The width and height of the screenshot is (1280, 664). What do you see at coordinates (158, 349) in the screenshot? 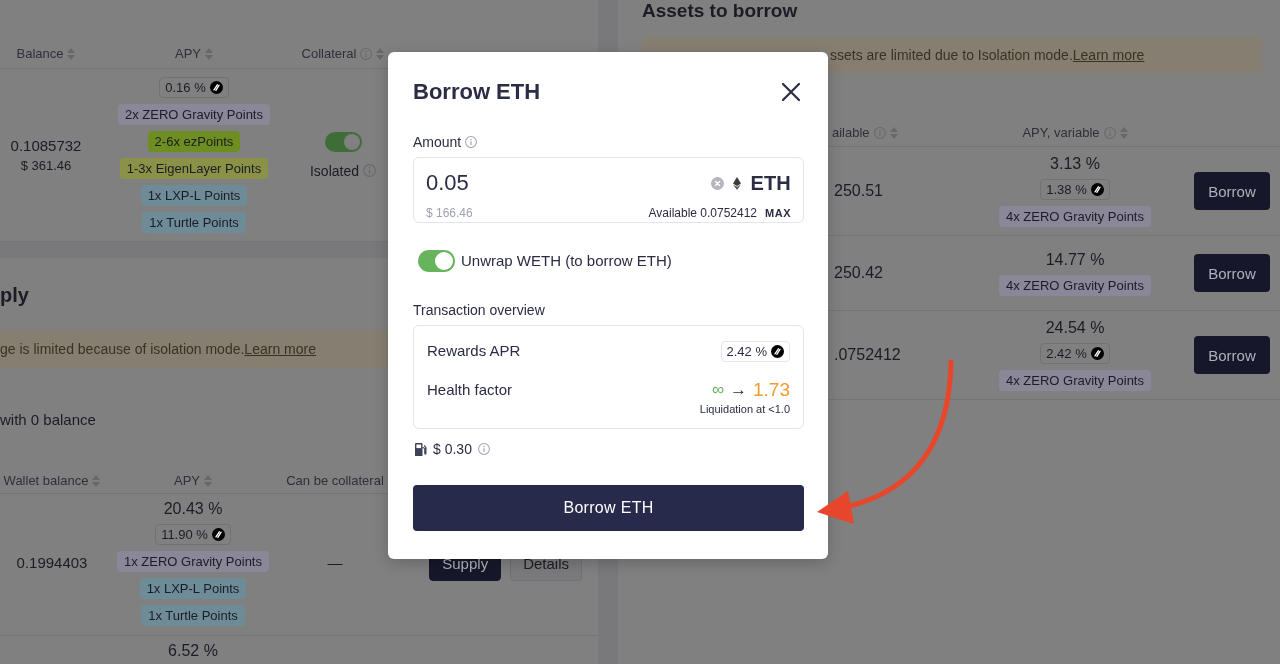
I see `notice-text: ge is limited because of isolation mode.Learn more` at bounding box center [158, 349].